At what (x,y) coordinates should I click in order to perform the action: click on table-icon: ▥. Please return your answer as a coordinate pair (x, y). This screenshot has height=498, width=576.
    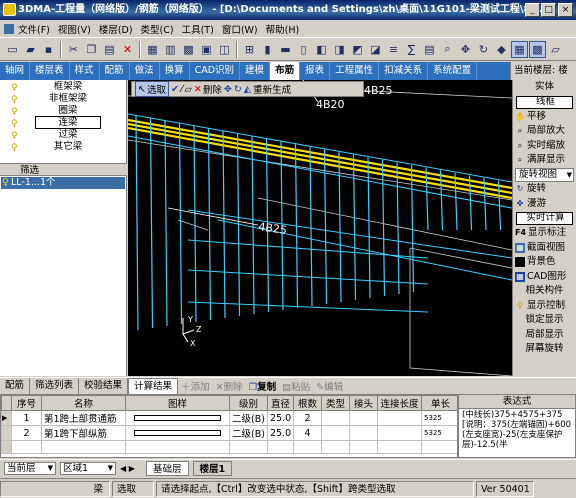
    Looking at the image, I should click on (170, 49).